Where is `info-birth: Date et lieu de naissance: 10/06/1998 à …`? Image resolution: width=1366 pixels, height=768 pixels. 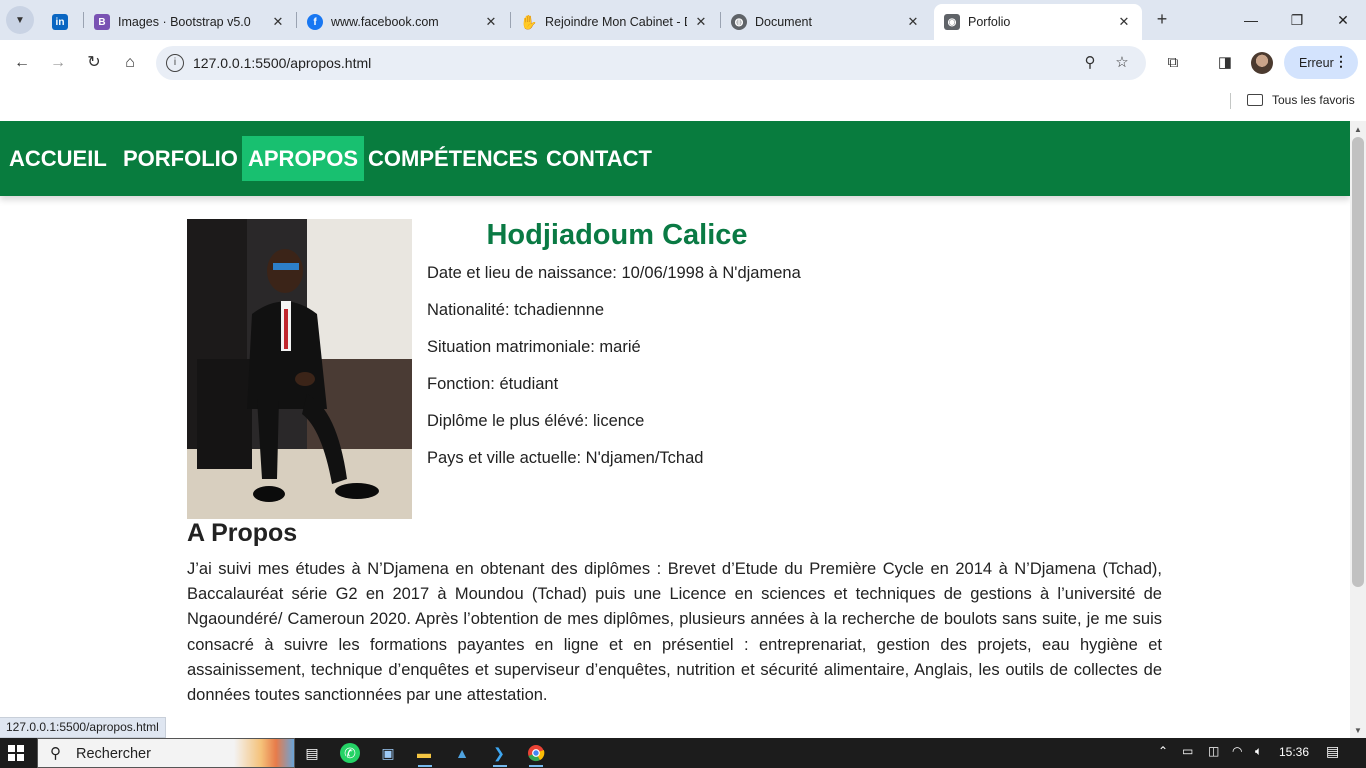 info-birth: Date et lieu de naissance: 10/06/1998 à … is located at coordinates (614, 273).